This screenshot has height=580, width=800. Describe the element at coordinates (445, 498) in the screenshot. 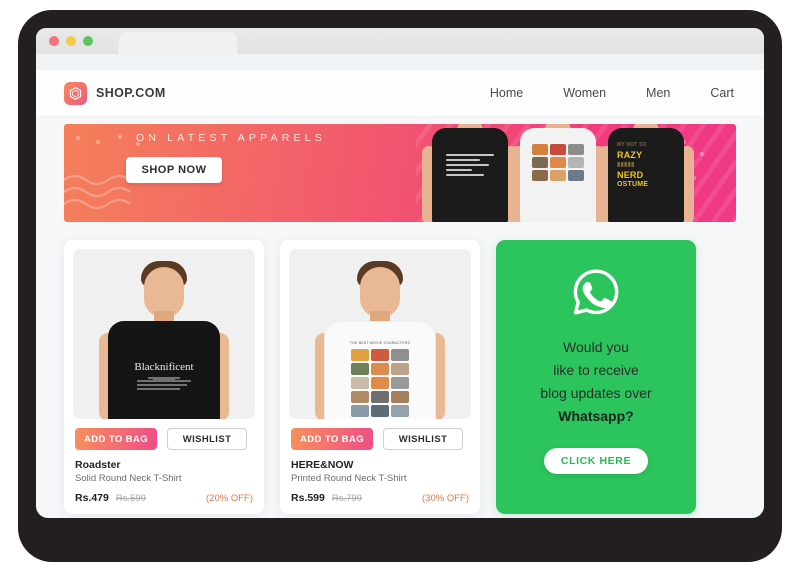

I see `discount-badge: (30% OFF)` at that location.